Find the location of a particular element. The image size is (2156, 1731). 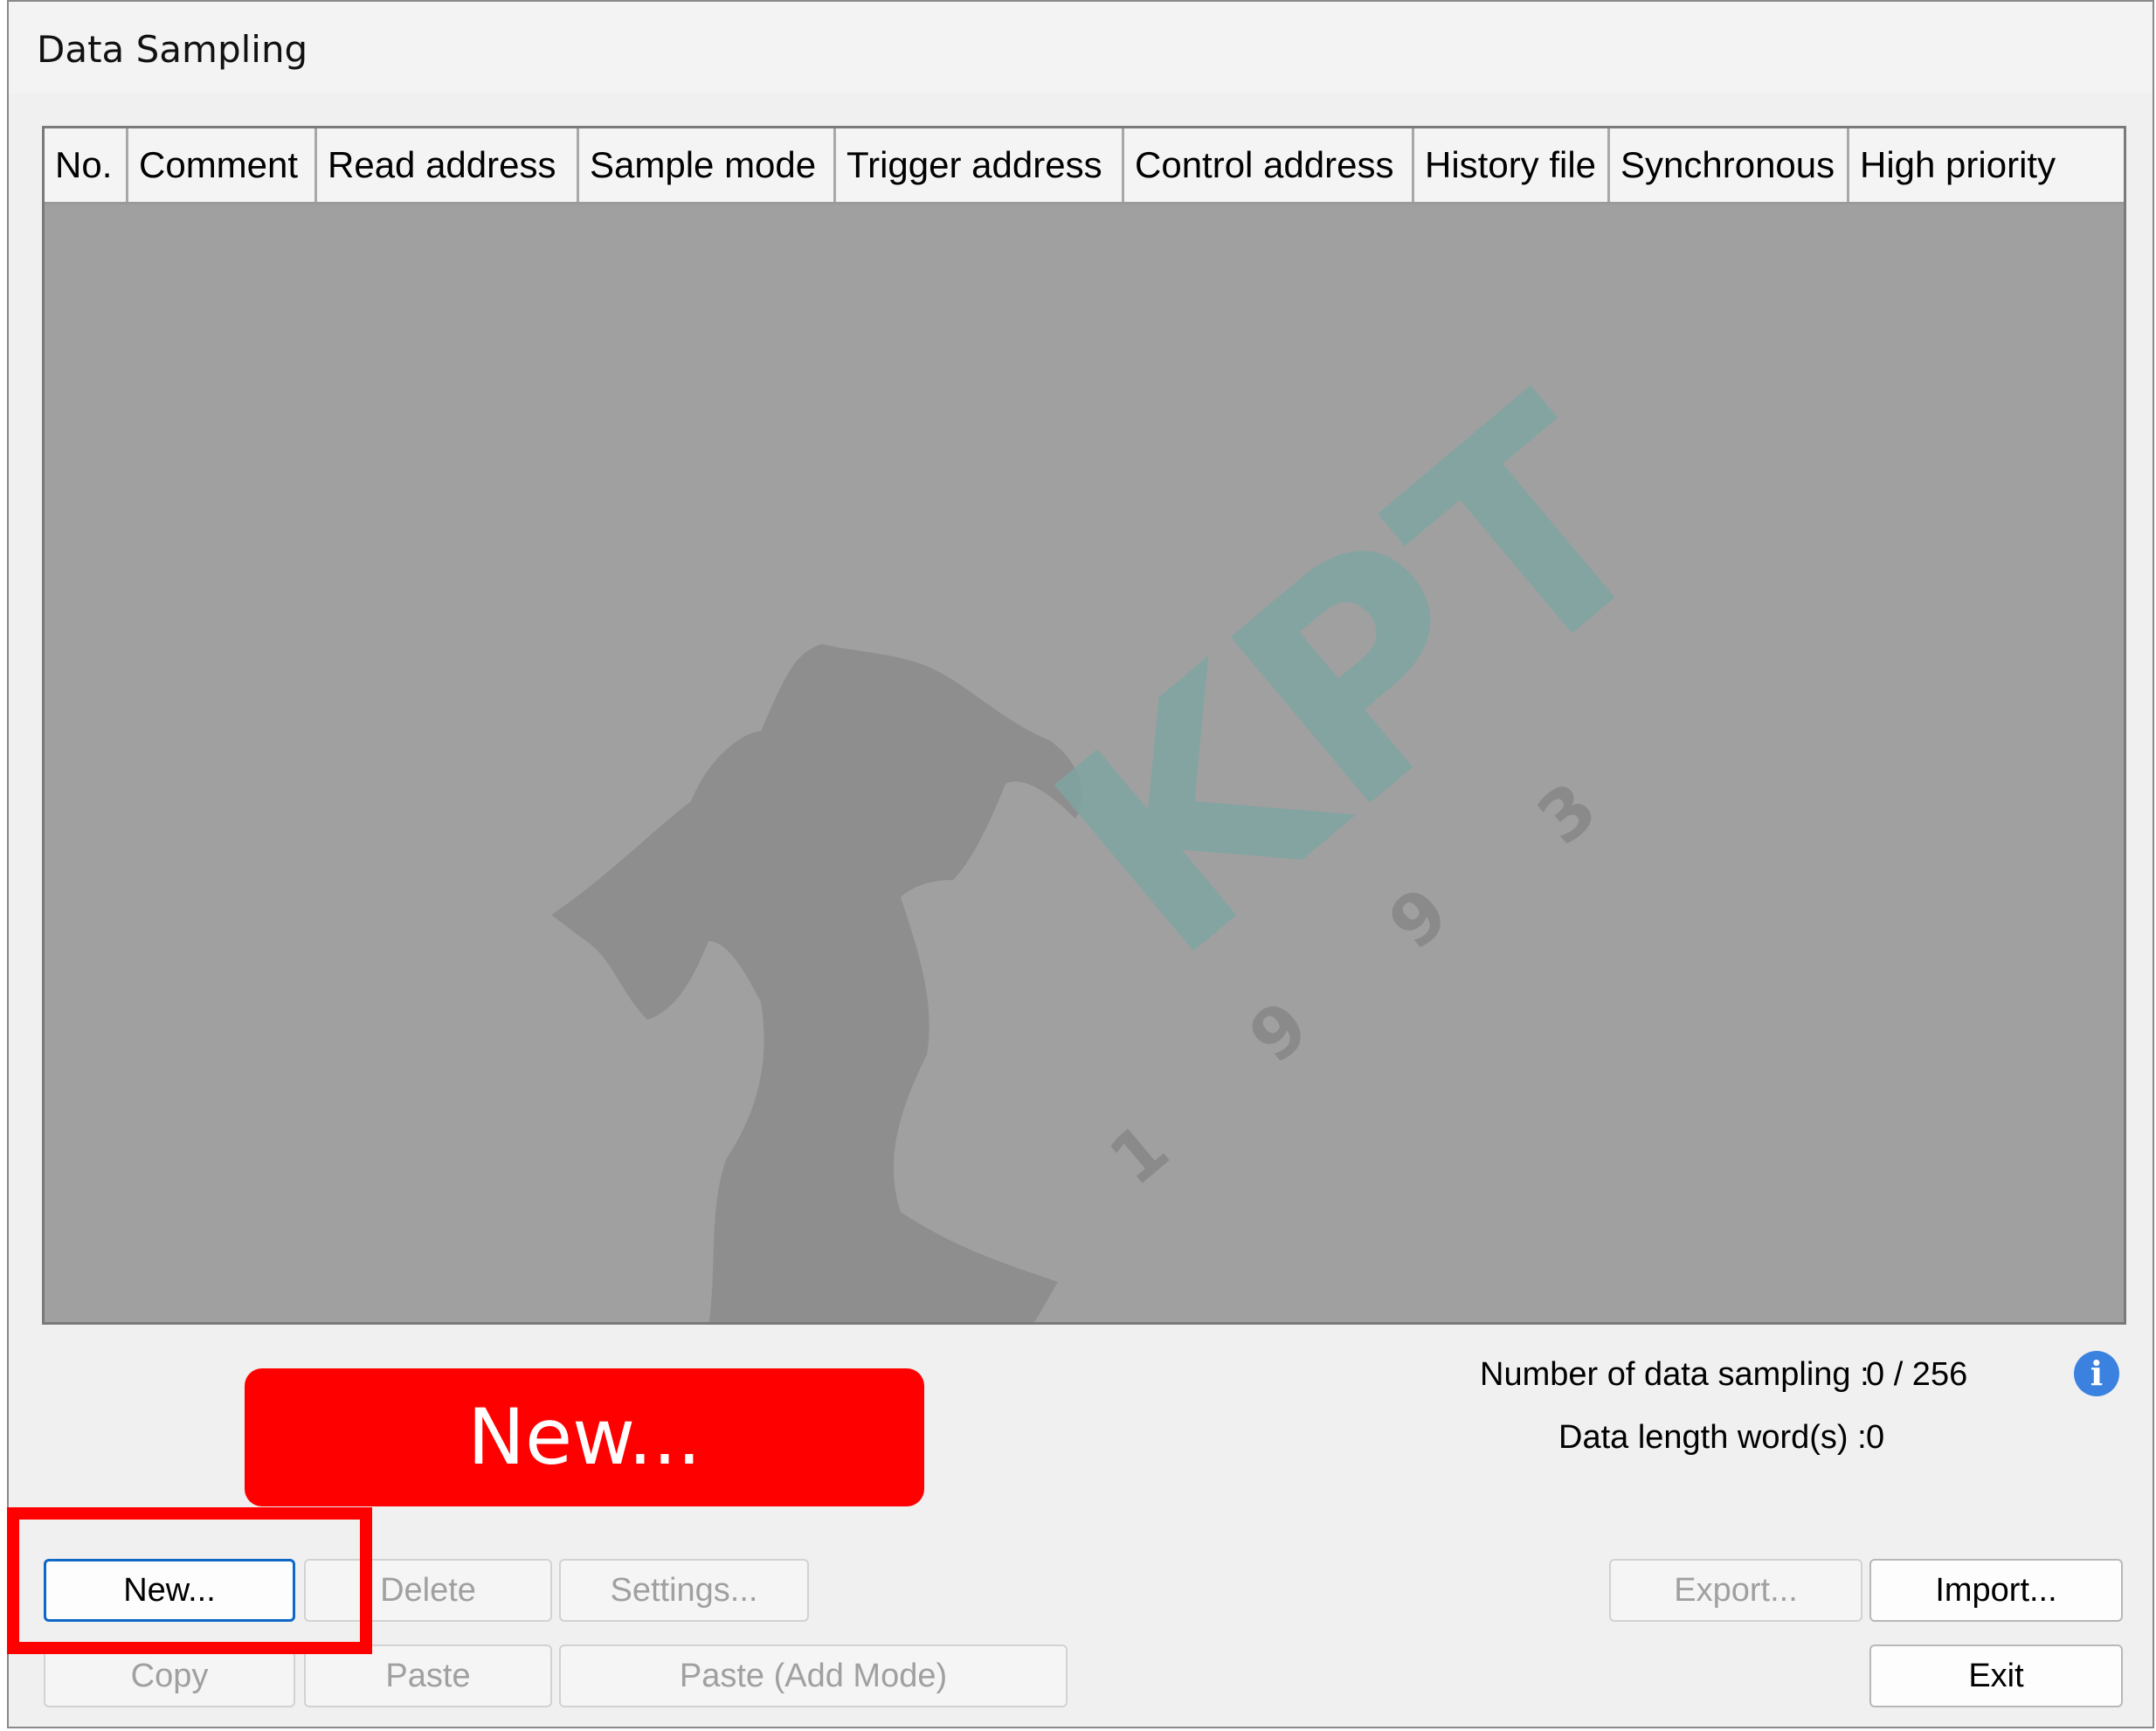

title-bar: Data Sampling is located at coordinates (1081, 47).